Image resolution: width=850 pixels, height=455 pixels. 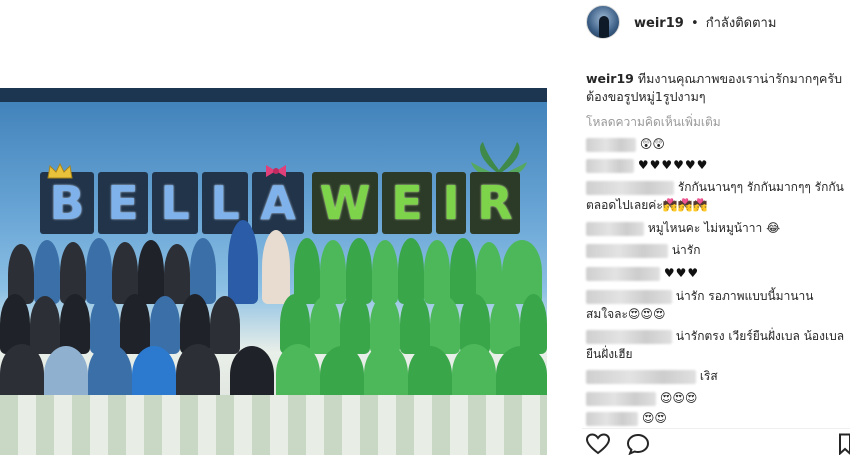 What do you see at coordinates (708, 376) in the screenshot?
I see `comment-text: เริส` at bounding box center [708, 376].